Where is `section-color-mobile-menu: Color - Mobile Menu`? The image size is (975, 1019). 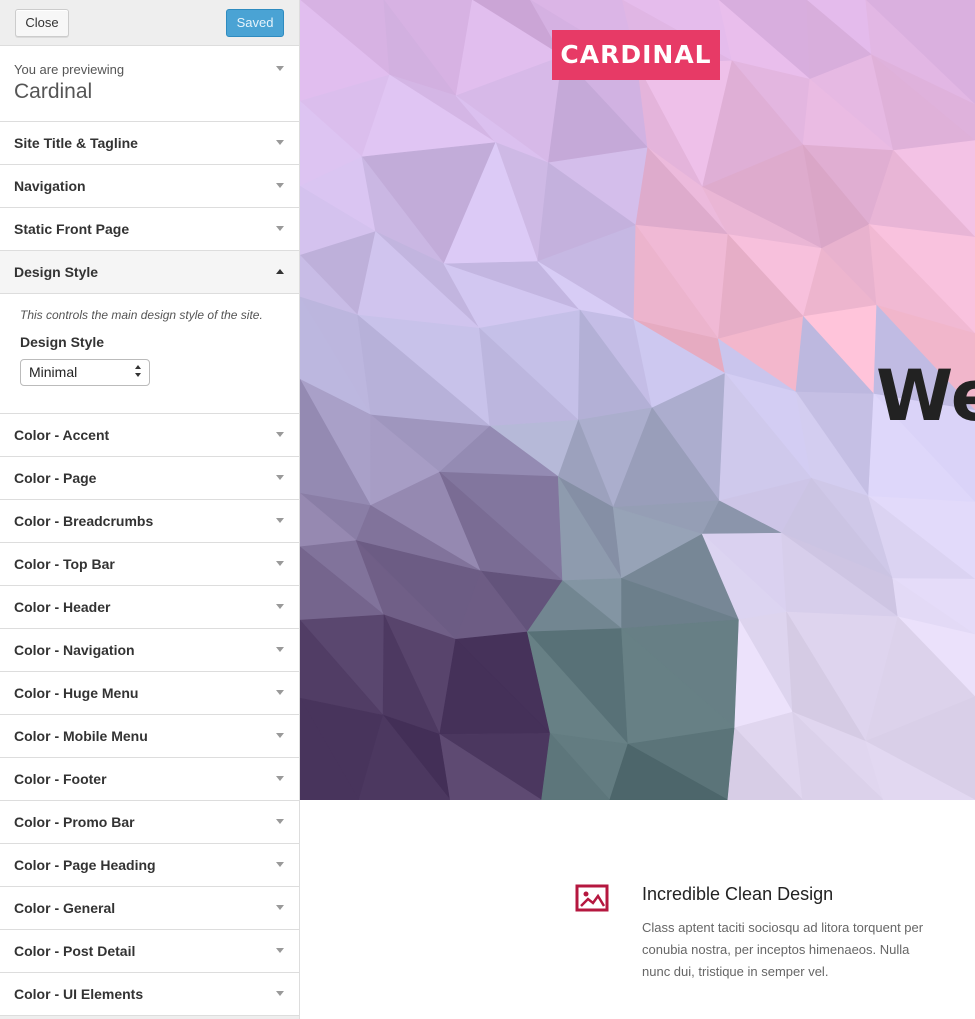 section-color-mobile-menu: Color - Mobile Menu is located at coordinates (149, 736).